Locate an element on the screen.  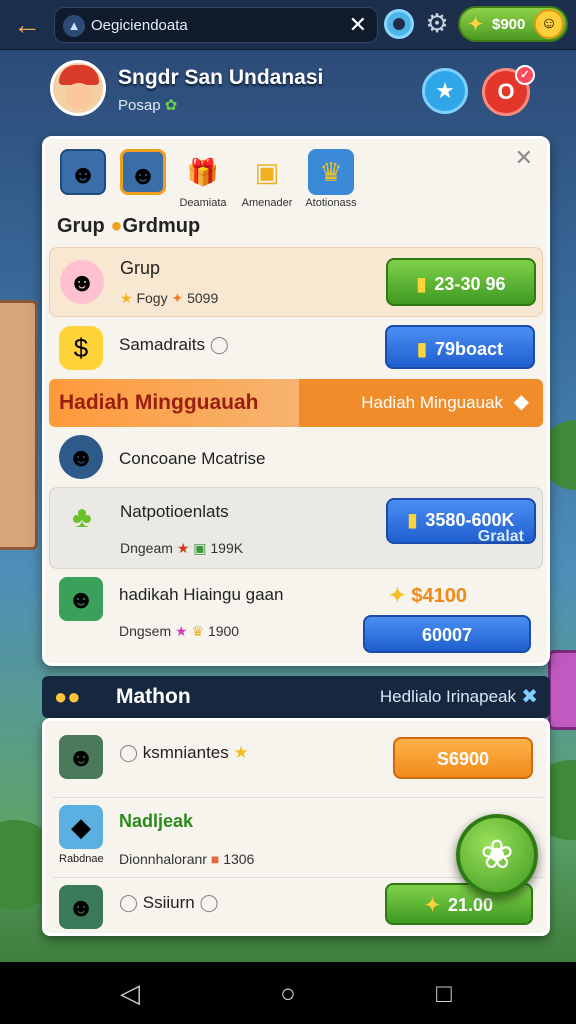
app-icon: ▲ is located at coordinates (74, 26).